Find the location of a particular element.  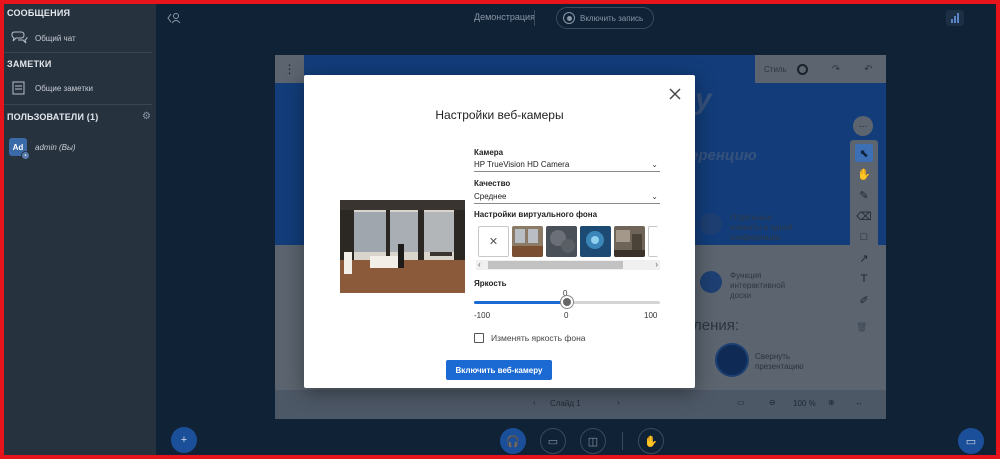

dialog-title: Настройки веб-камеры is located at coordinates (499, 115).